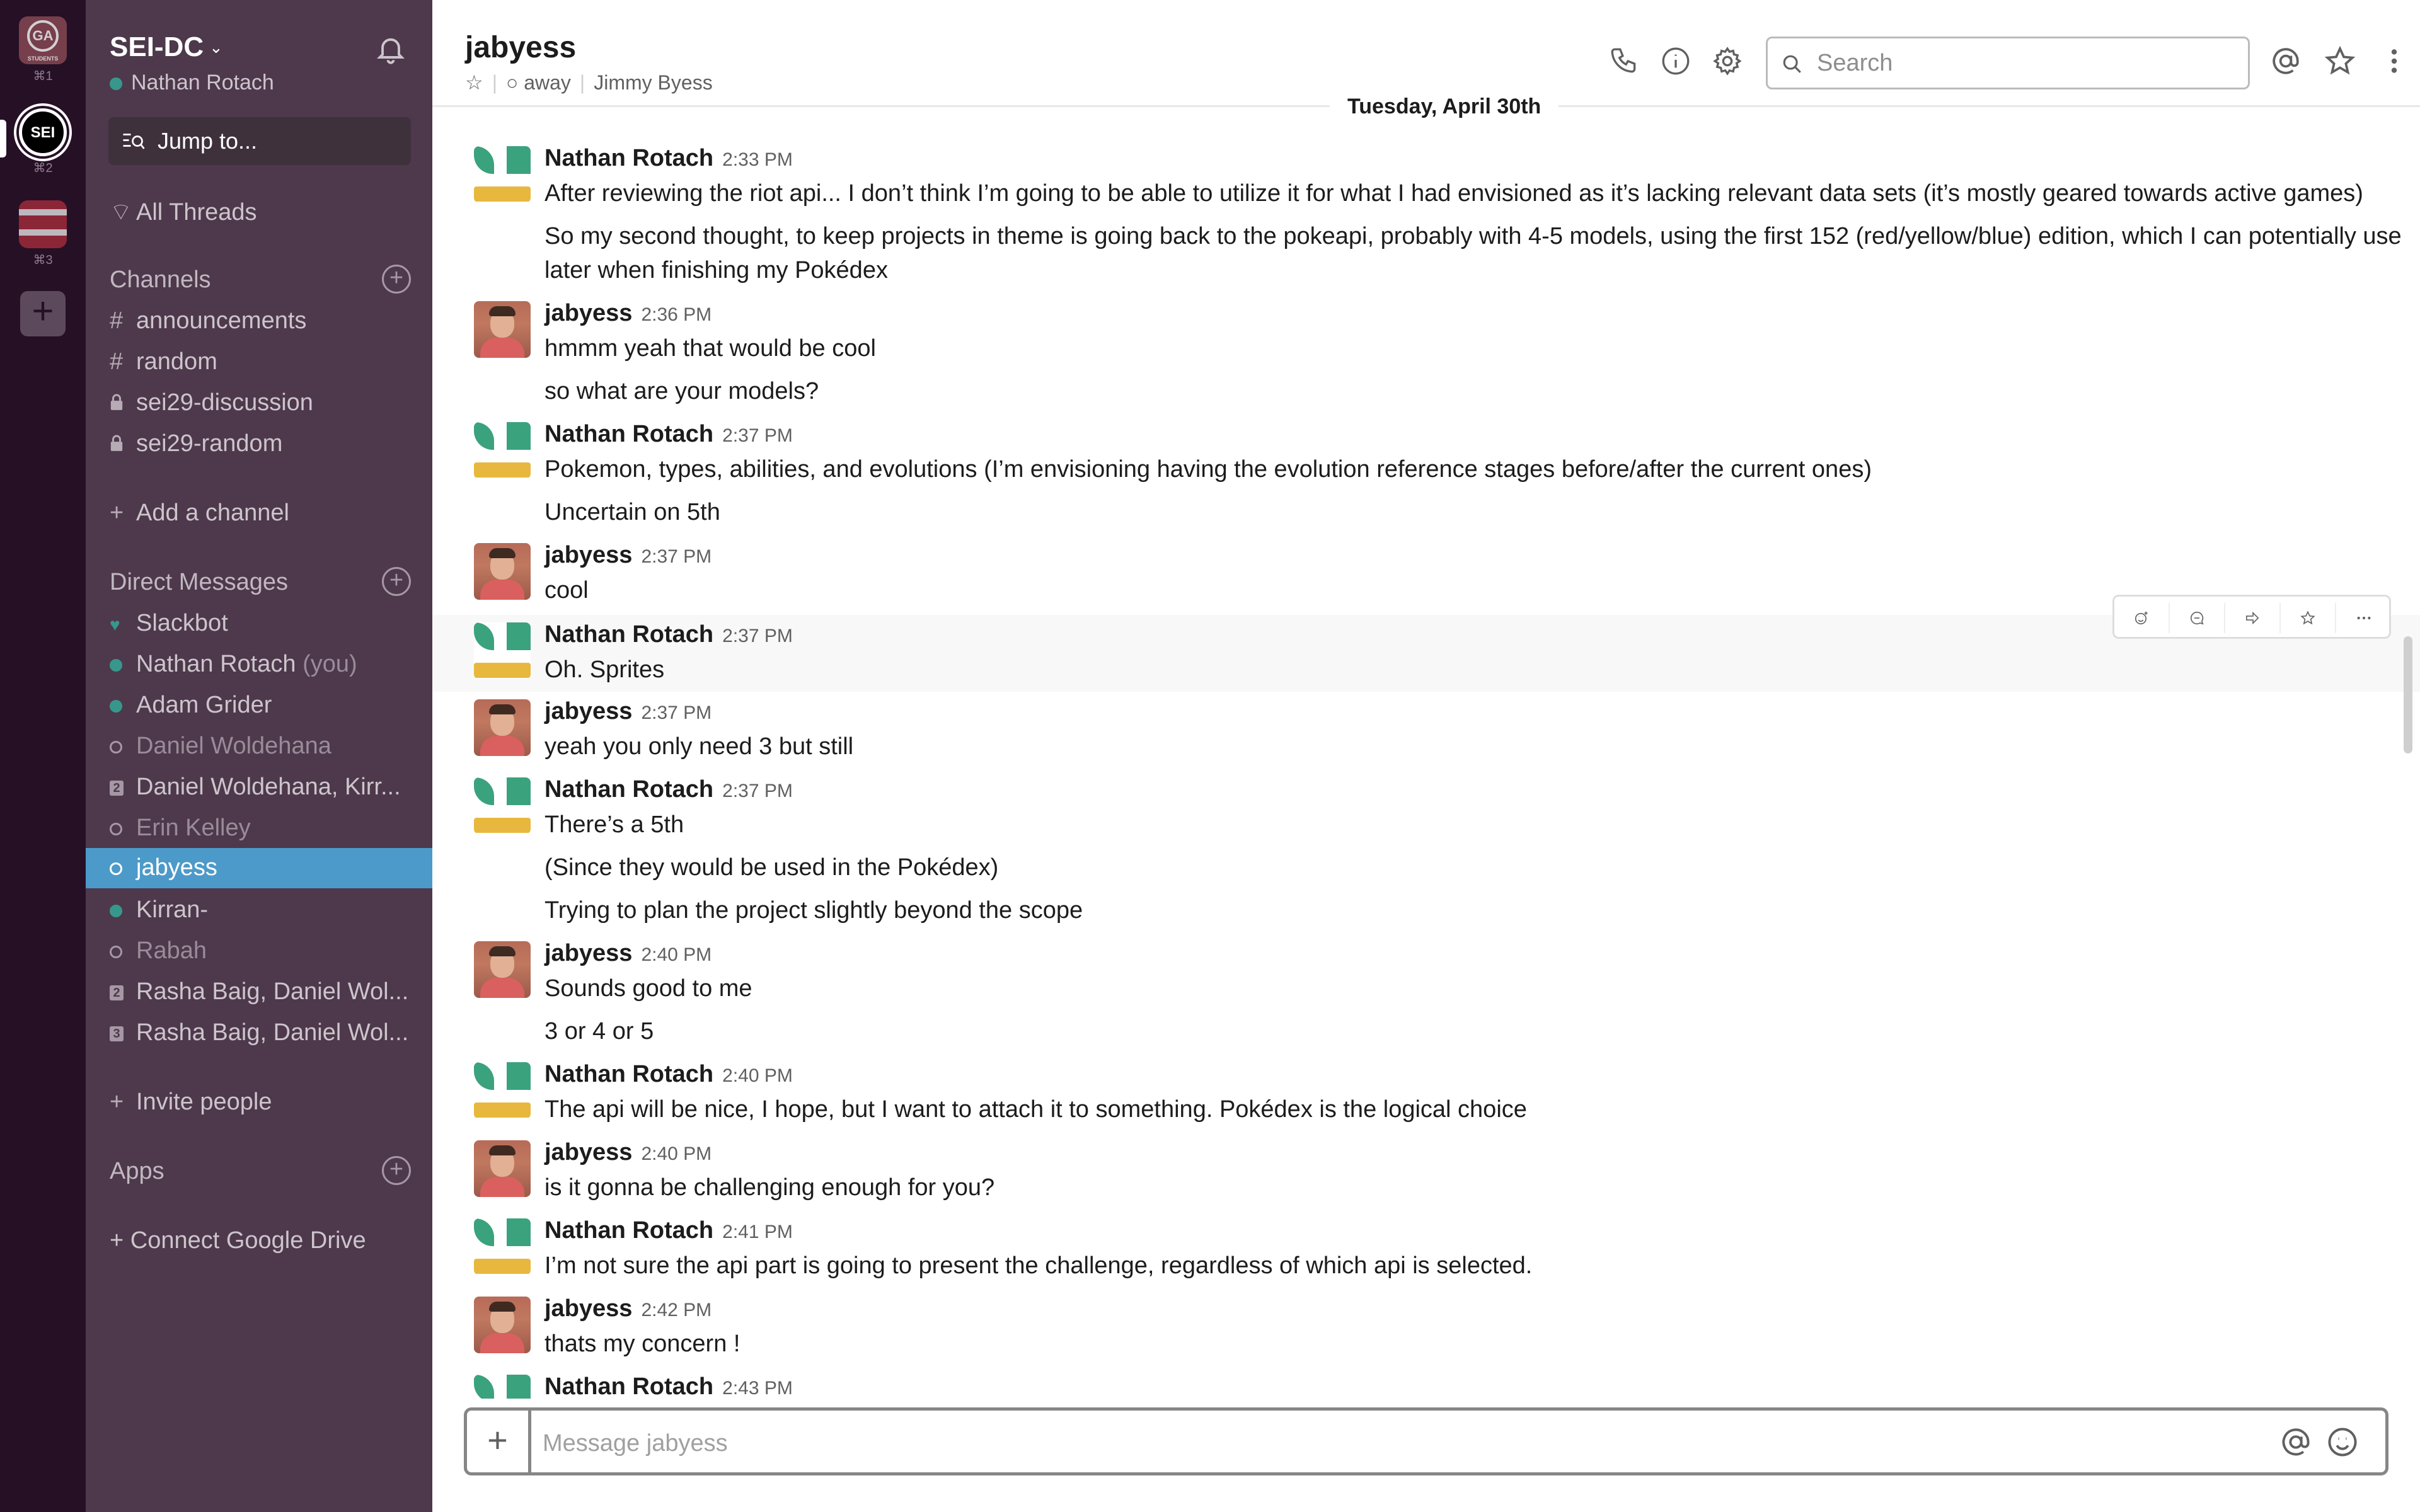 This screenshot has height=1512, width=2420. I want to click on direct-messages-heading: Direct Messages, so click(199, 582).